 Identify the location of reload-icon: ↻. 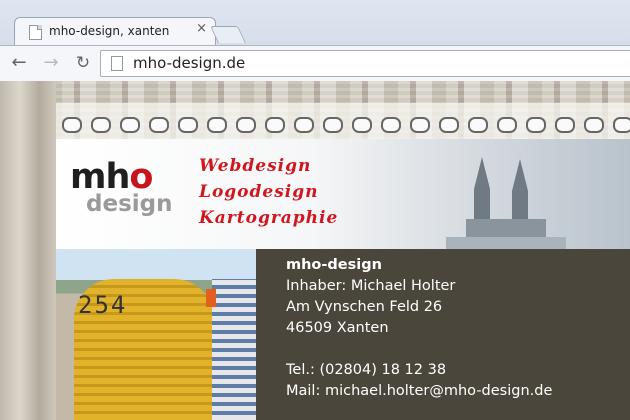
(83, 63).